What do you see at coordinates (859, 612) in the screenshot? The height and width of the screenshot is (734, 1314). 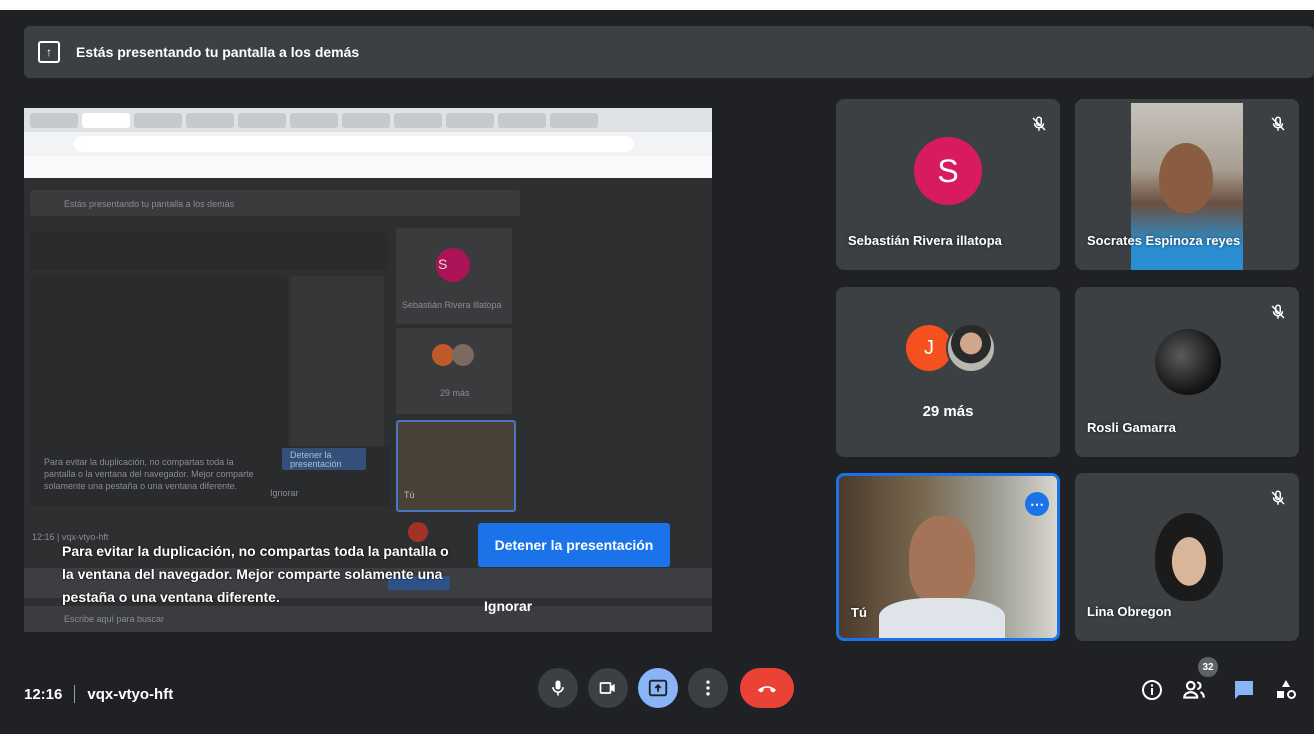 I see `participant-name: Tú` at bounding box center [859, 612].